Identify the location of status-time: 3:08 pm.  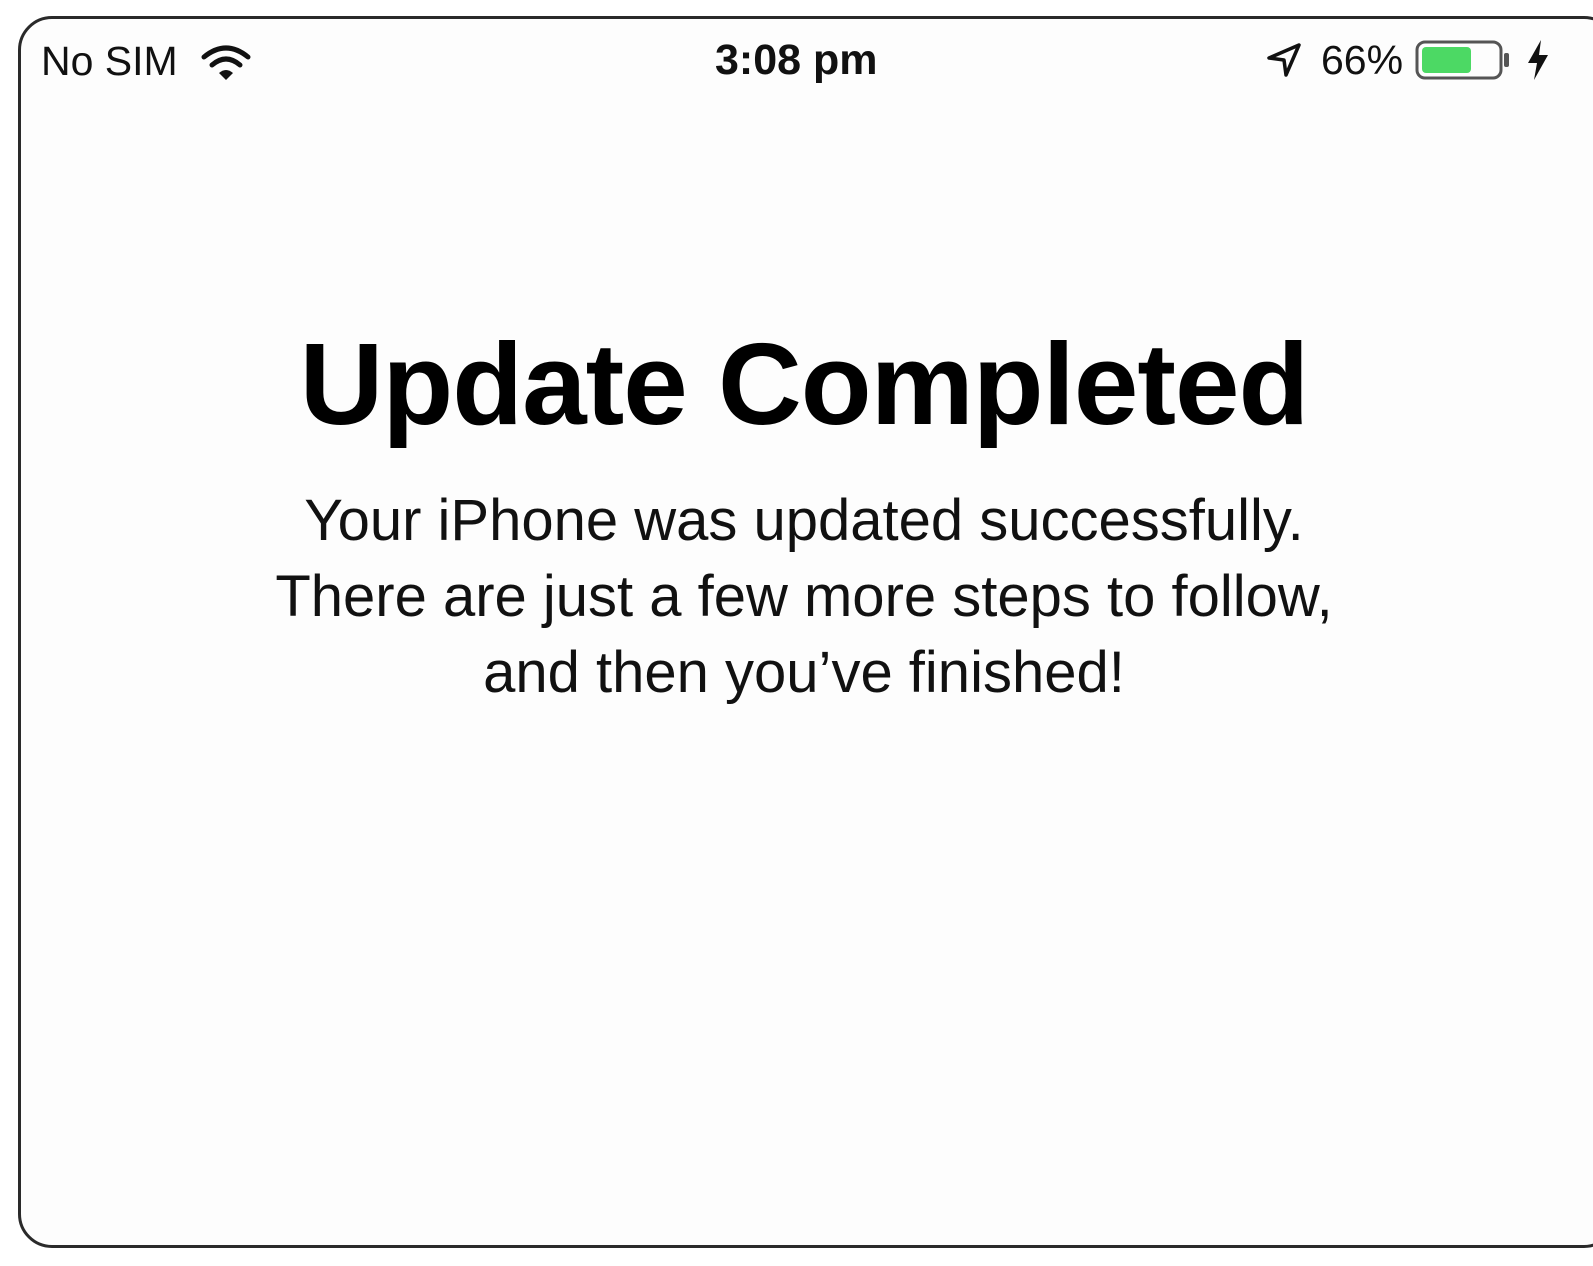
(796, 60).